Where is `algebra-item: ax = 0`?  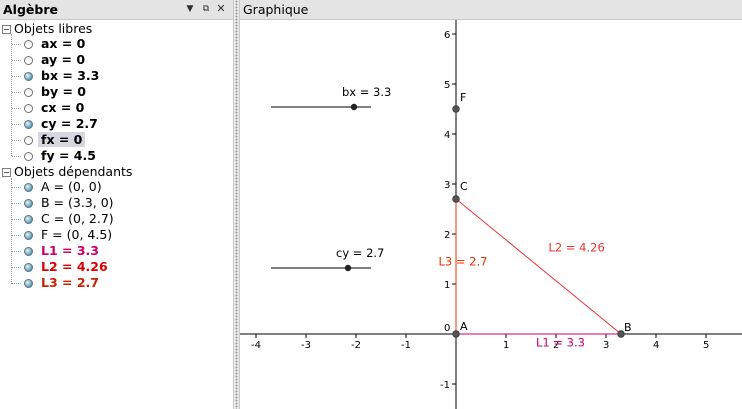
algebra-item: ax = 0 is located at coordinates (54, 44).